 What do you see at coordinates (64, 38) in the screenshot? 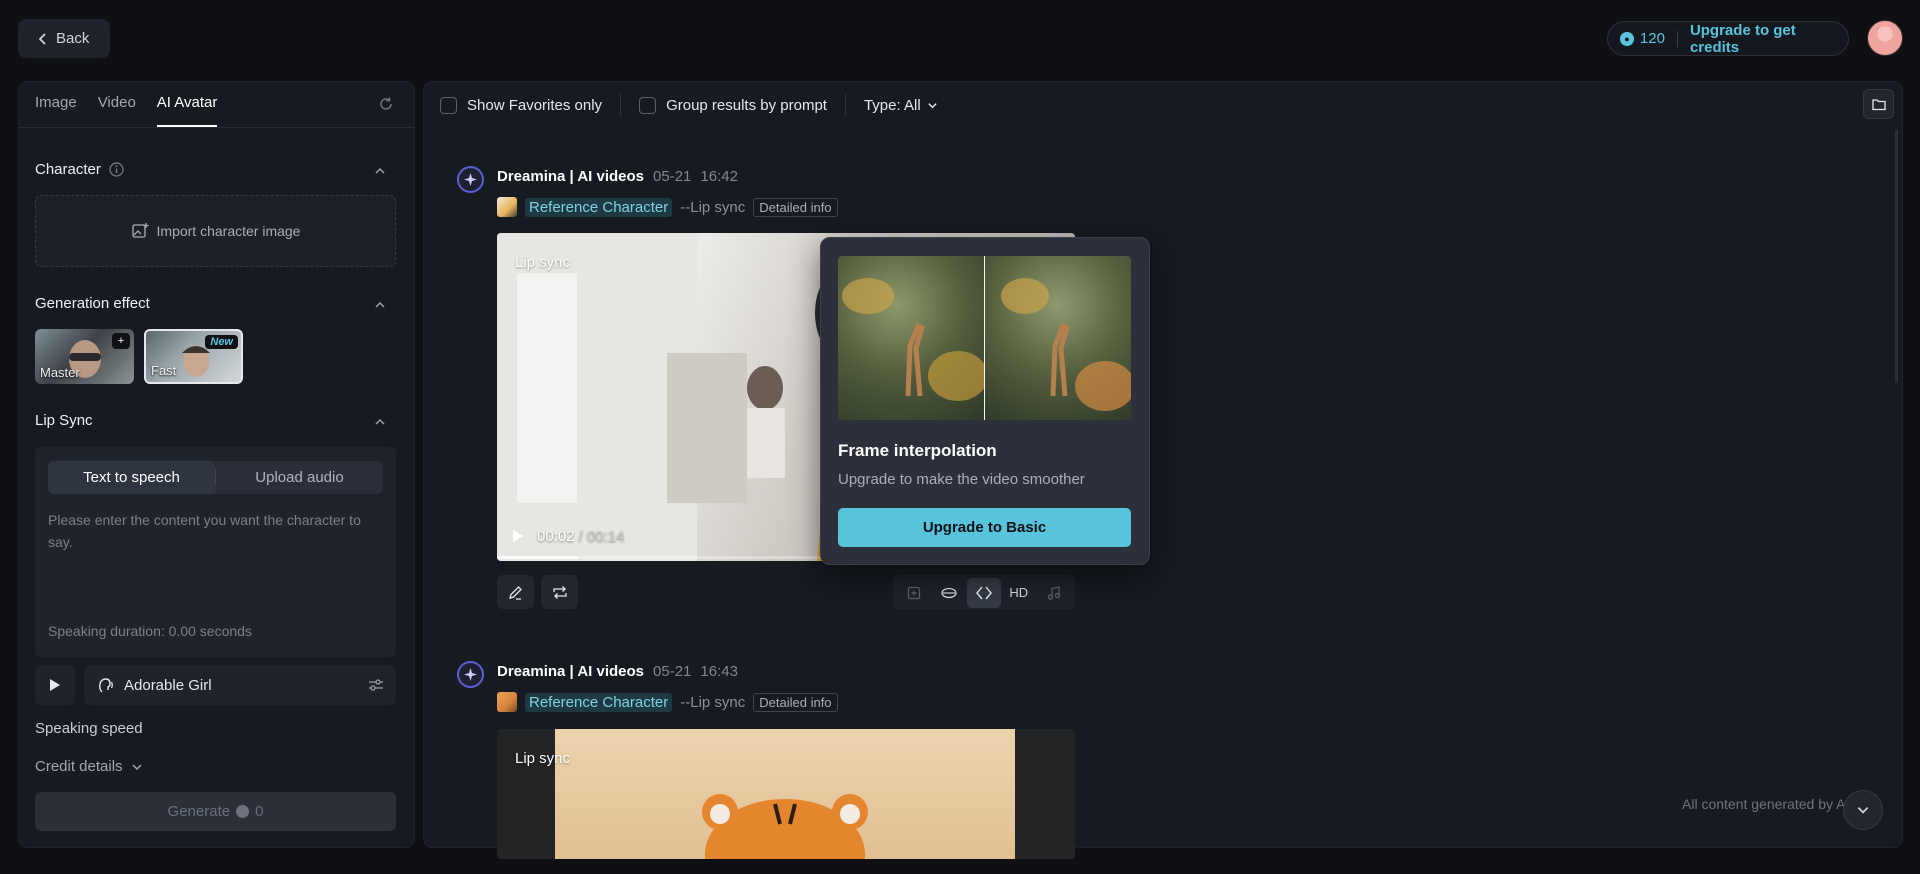
I see `back-button: Back` at bounding box center [64, 38].